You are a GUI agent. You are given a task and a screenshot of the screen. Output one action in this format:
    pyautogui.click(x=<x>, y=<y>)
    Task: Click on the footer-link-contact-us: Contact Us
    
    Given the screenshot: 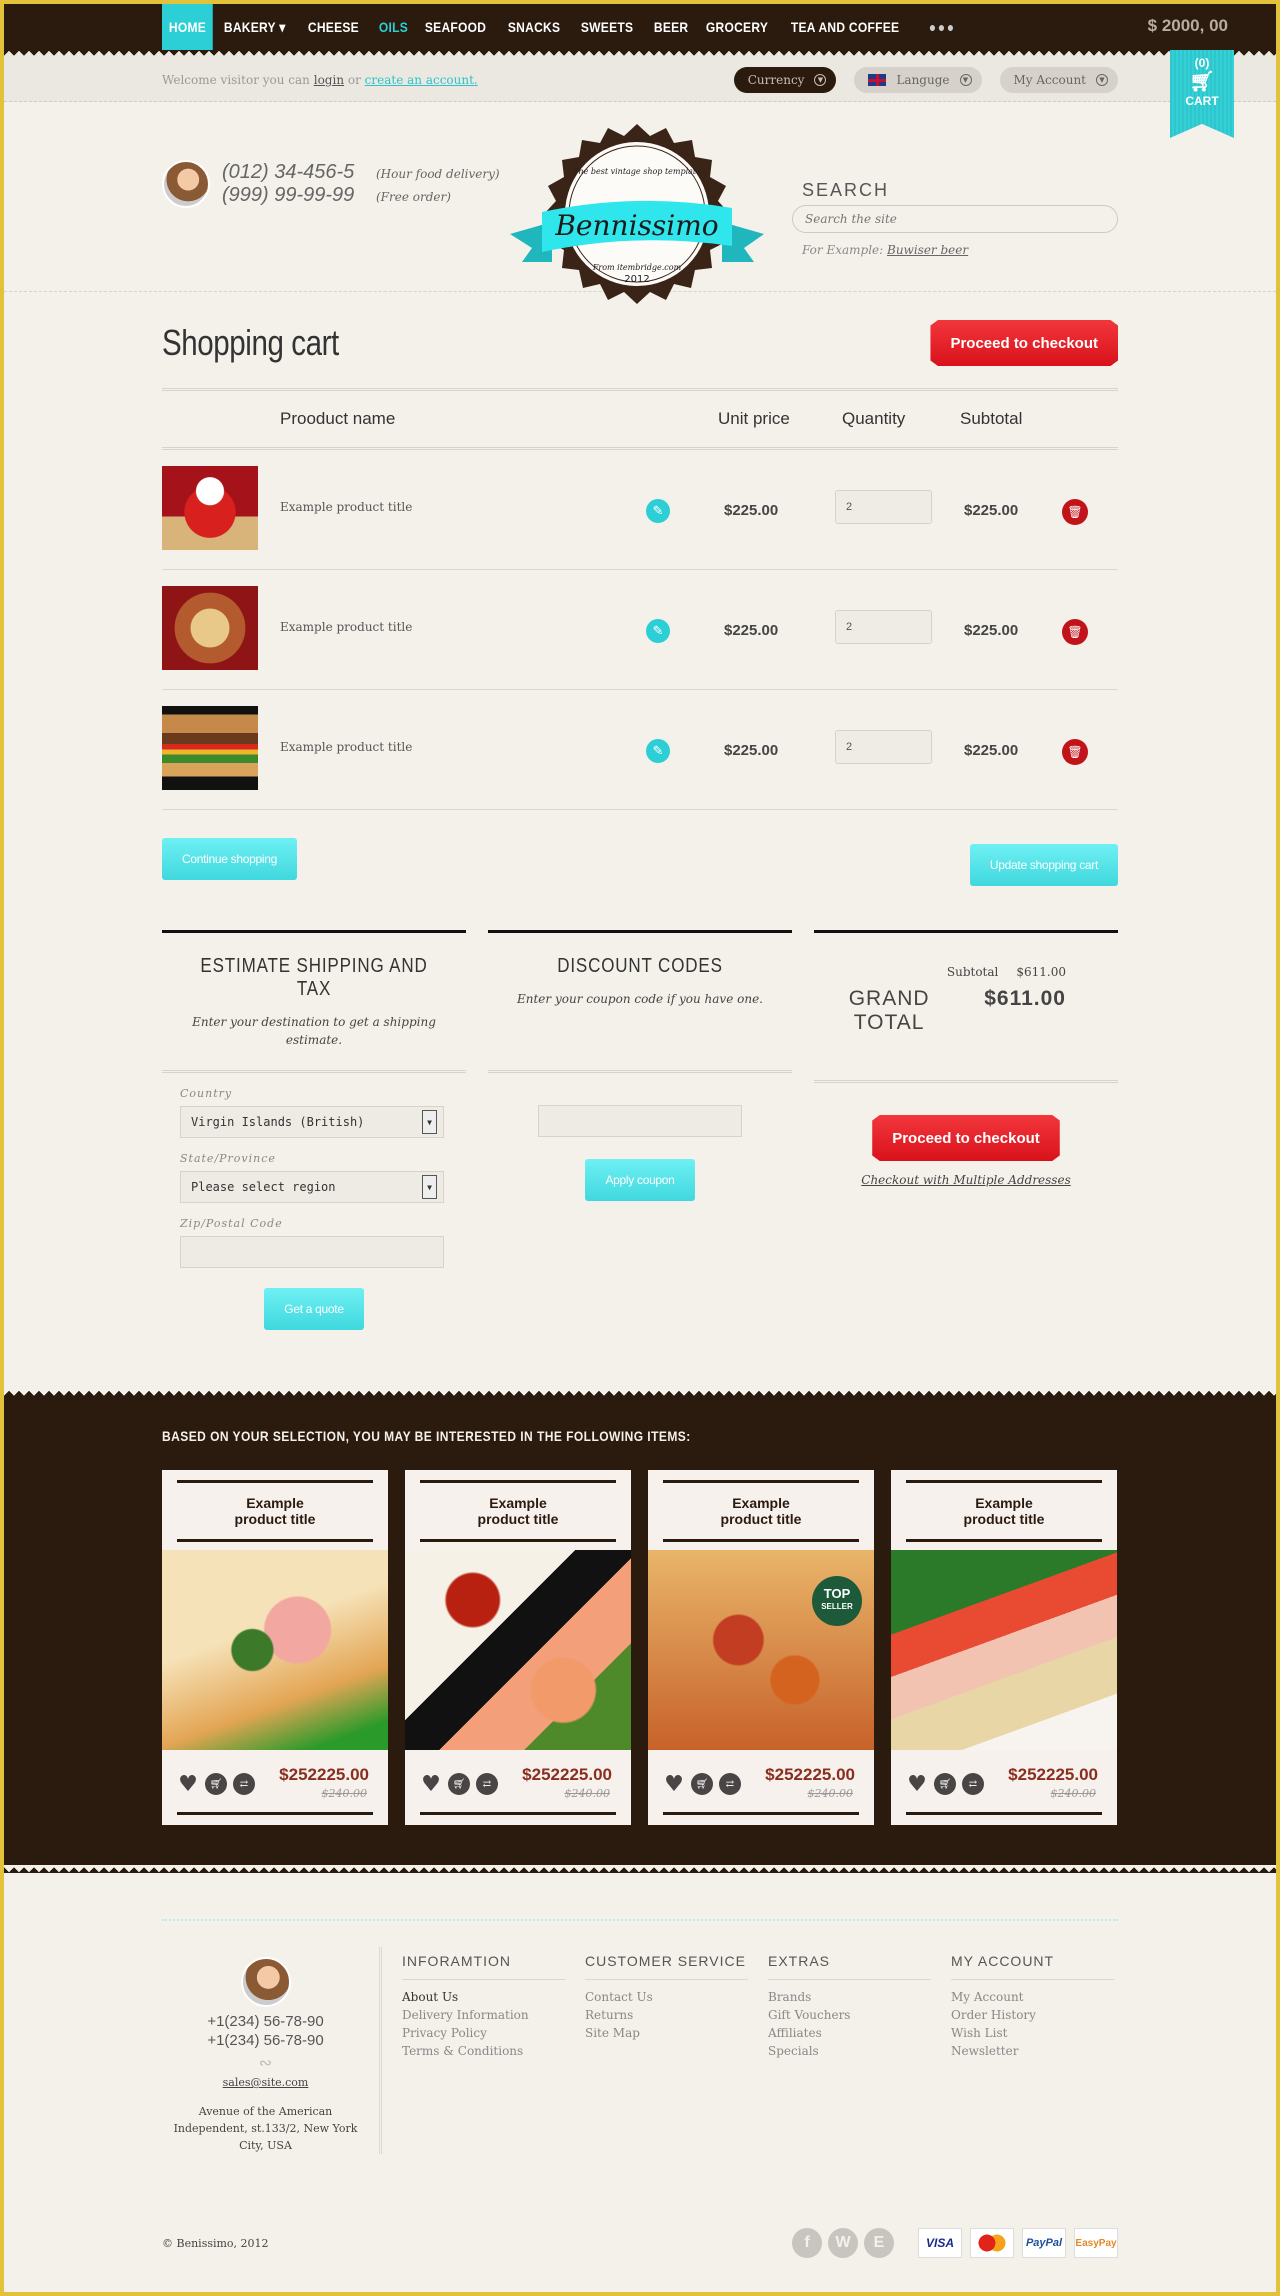 What is the action you would take?
    pyautogui.click(x=666, y=1997)
    